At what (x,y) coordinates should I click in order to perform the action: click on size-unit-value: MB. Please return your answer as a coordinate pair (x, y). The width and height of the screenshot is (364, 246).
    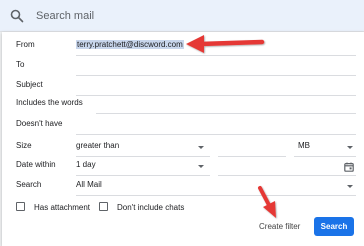
    Looking at the image, I should click on (304, 145).